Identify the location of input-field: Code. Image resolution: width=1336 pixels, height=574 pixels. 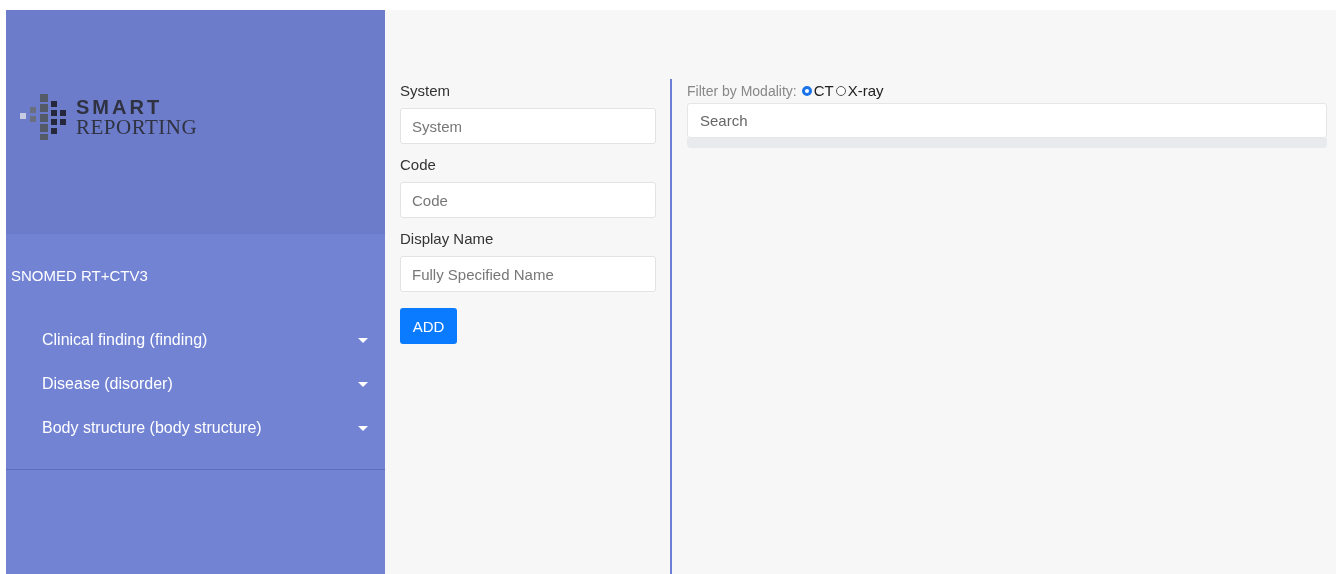
(528, 200).